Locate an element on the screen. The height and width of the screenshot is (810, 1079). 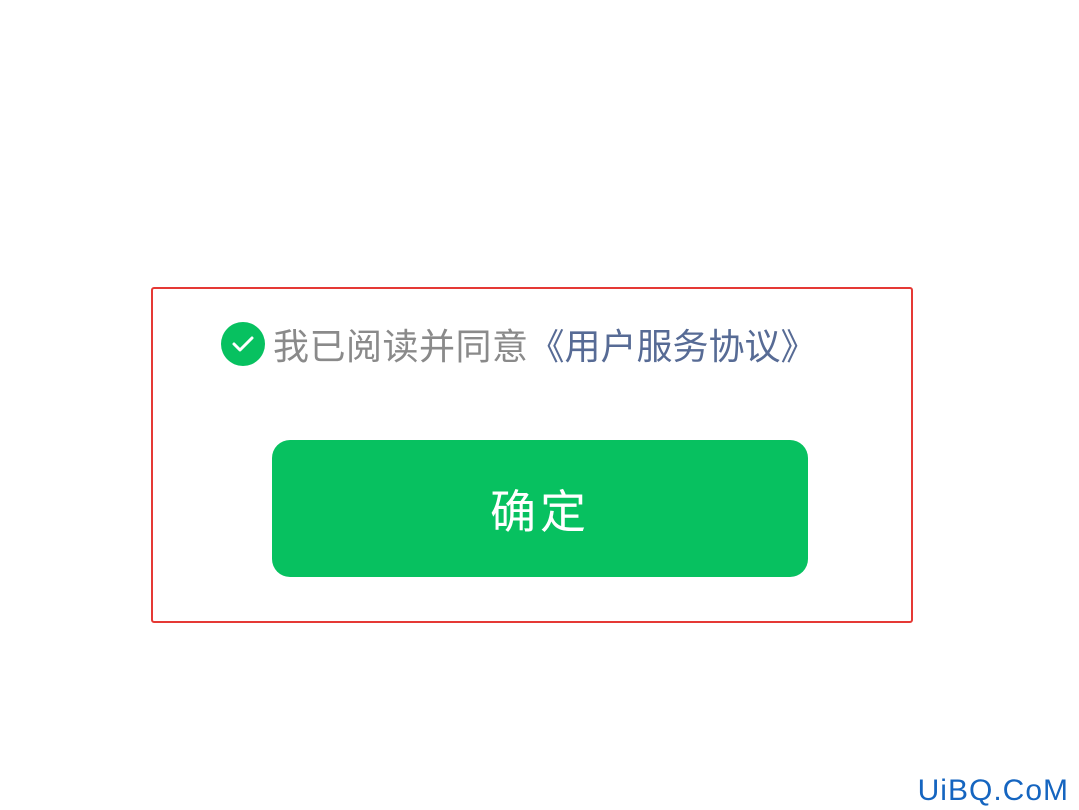
check-circle-icon is located at coordinates (243, 344).